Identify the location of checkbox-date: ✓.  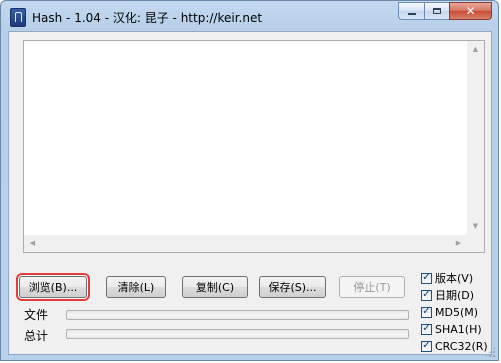
(426, 295).